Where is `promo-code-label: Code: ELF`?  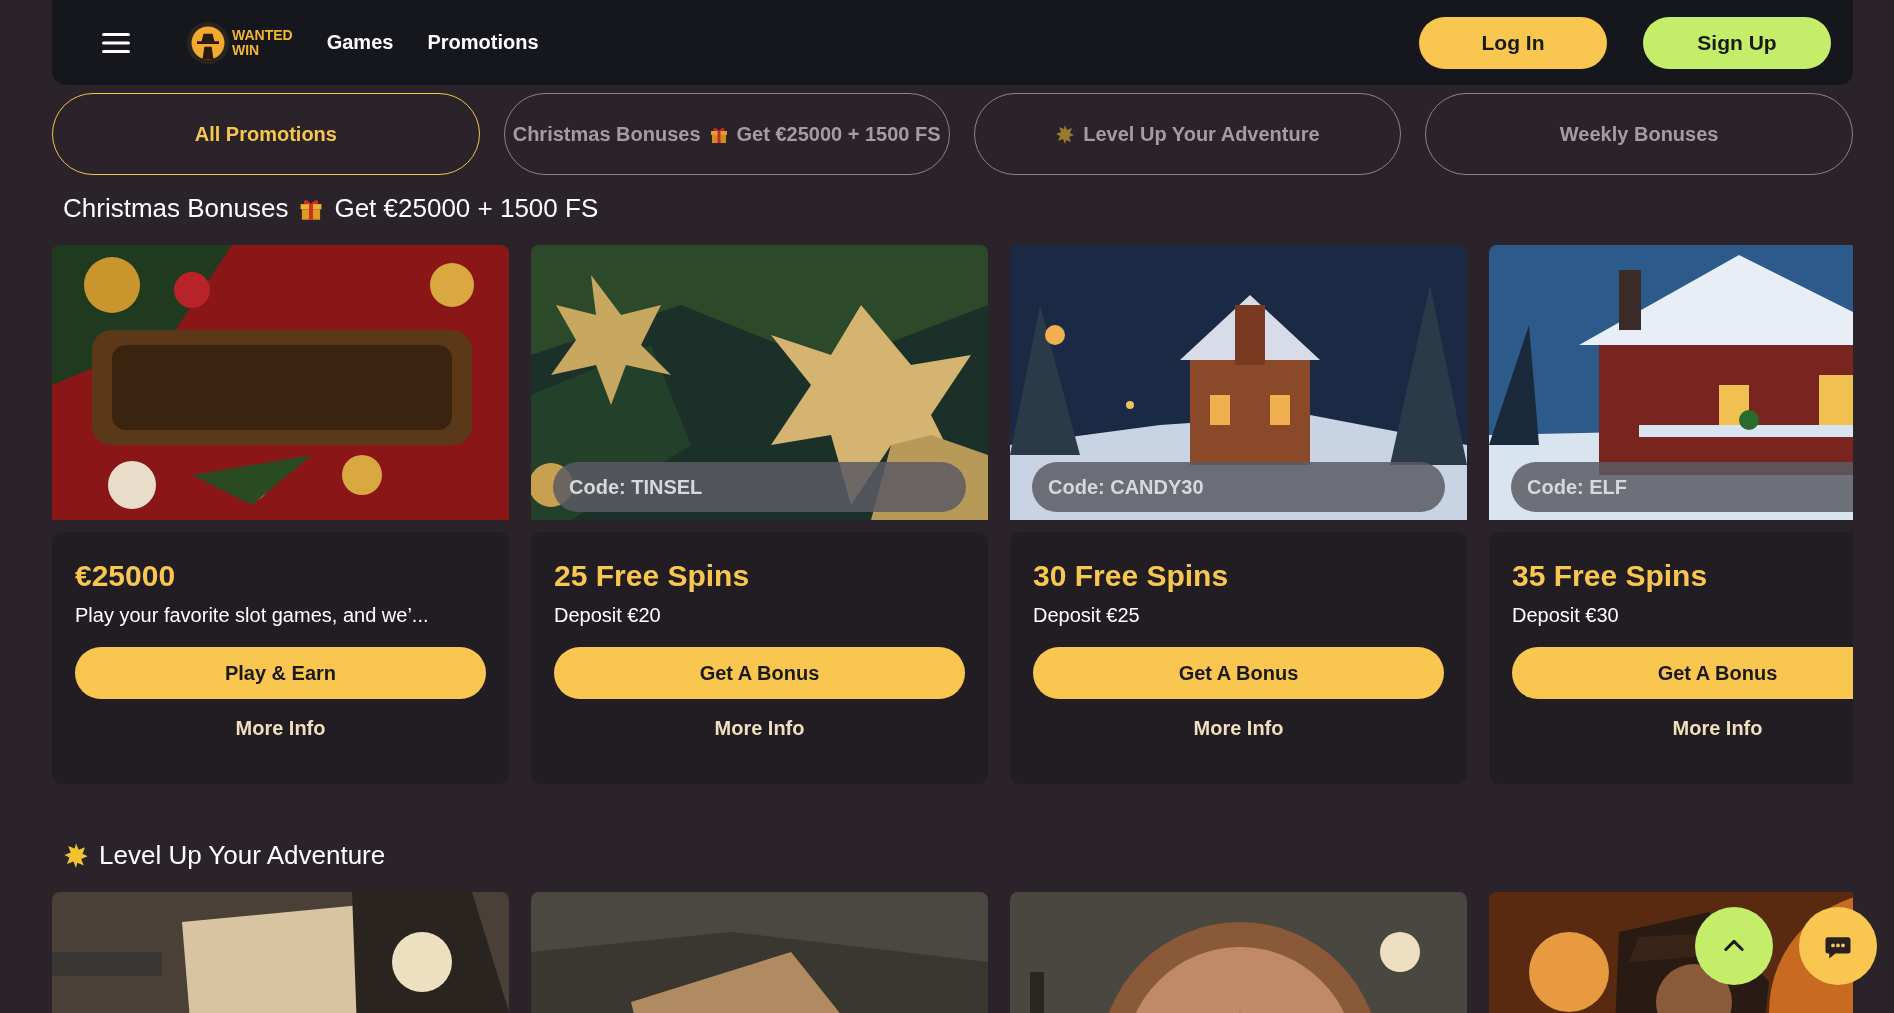
promo-code-label: Code: ELF is located at coordinates (1682, 487).